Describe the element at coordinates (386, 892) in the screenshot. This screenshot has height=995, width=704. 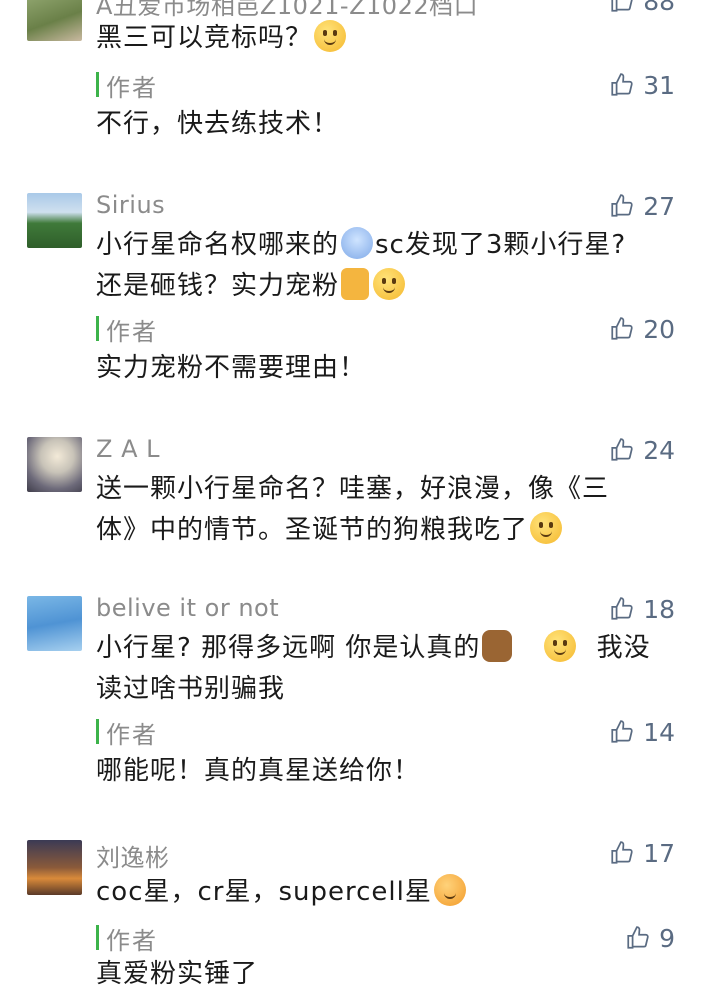
I see `comment-text: coc星，cr星，supercell星` at that location.